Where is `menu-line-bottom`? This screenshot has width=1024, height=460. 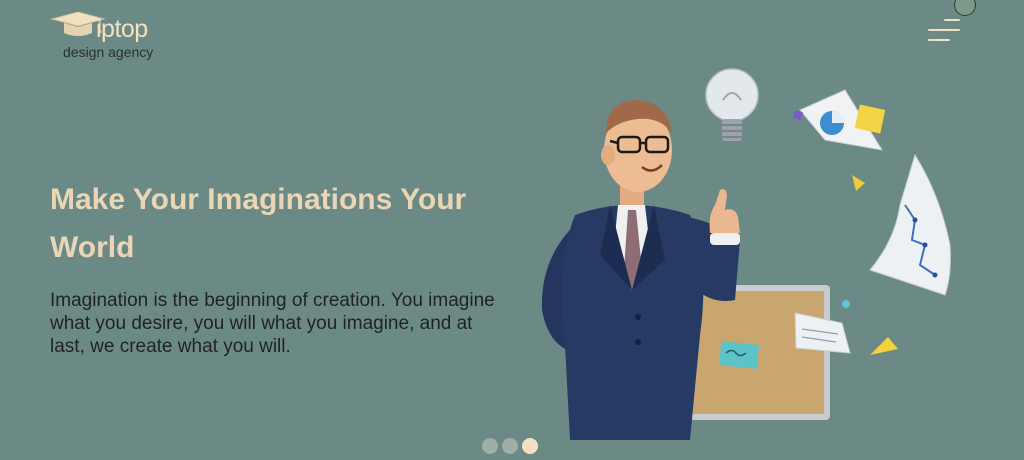
menu-line-bottom is located at coordinates (939, 40).